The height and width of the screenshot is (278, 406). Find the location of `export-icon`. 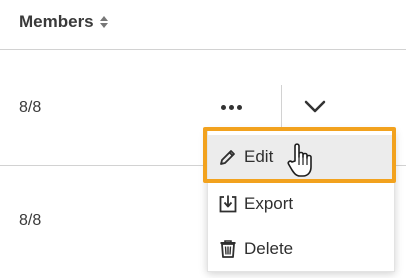

export-icon is located at coordinates (228, 204).